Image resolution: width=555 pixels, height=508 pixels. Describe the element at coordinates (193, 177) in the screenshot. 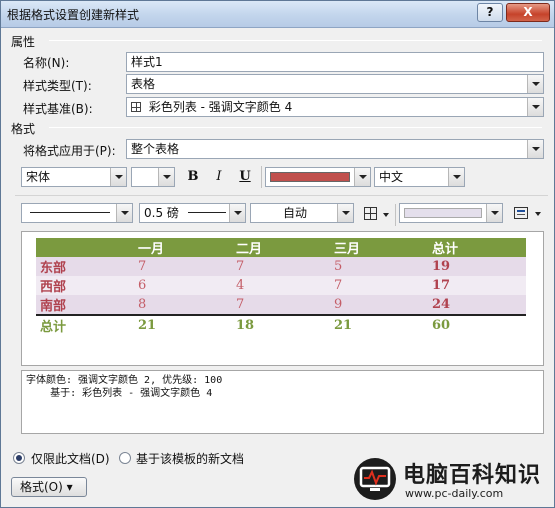

I see `bold-button: B` at that location.